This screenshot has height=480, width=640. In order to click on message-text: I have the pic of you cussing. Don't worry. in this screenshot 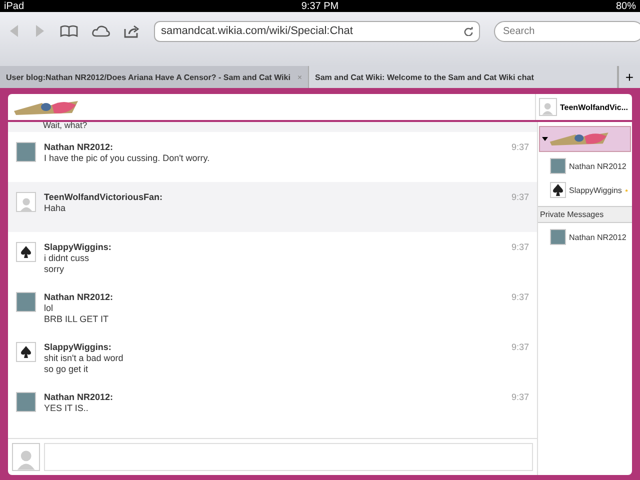, I will do `click(127, 158)`.